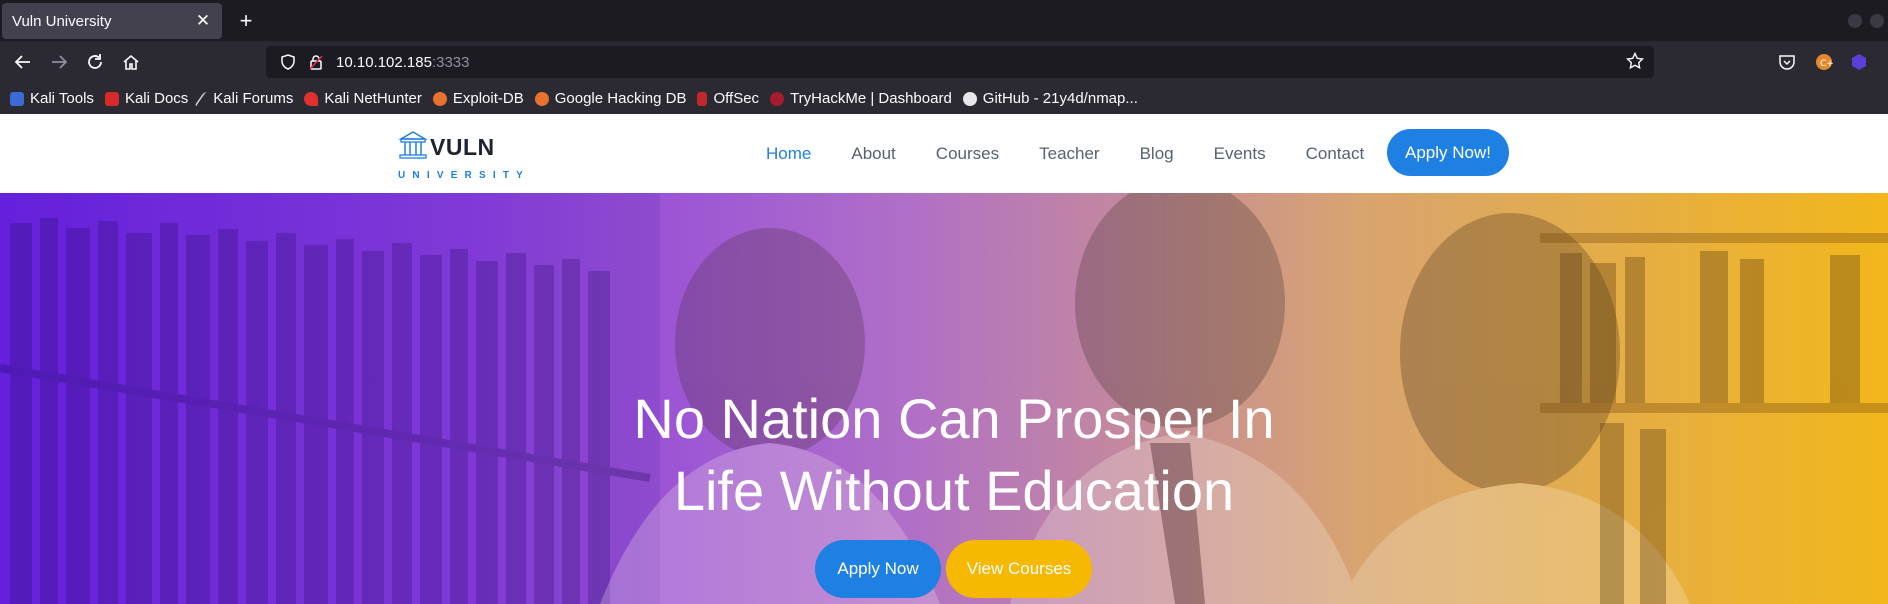 The image size is (1888, 604). Describe the element at coordinates (17, 98) in the screenshot. I see `kali-tools-icon` at that location.